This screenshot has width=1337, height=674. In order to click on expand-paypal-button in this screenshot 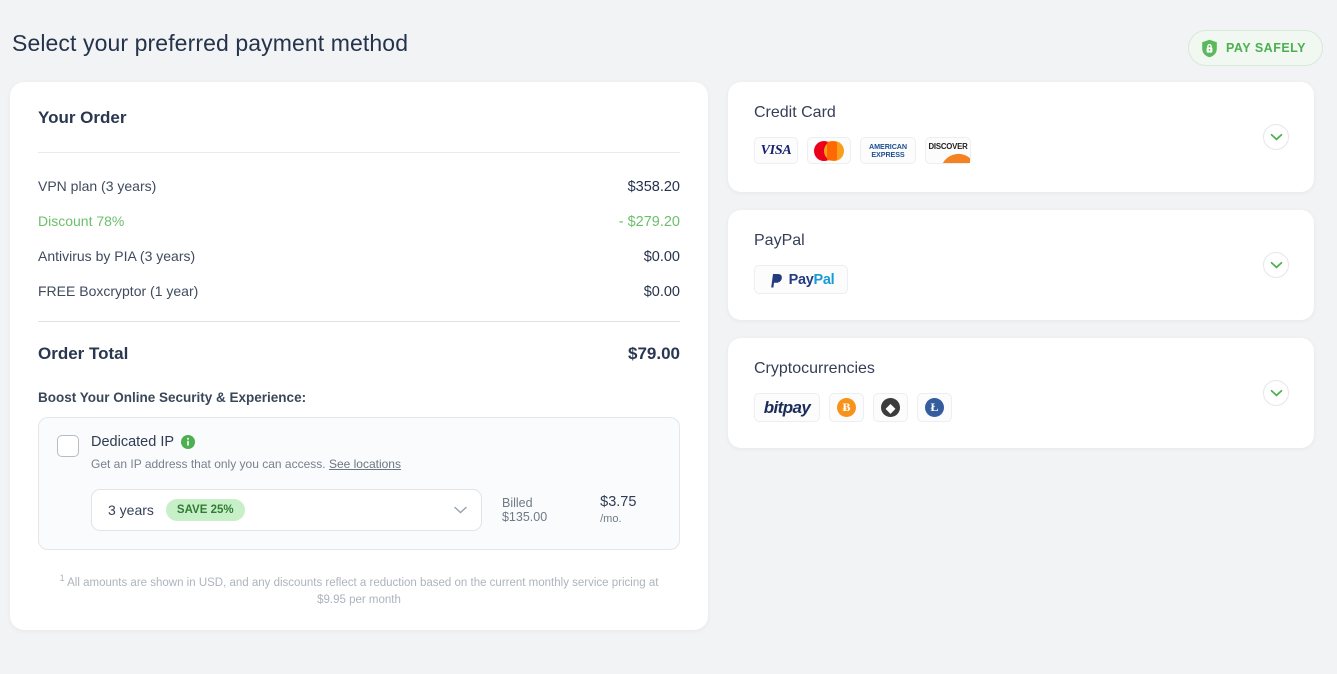, I will do `click(1276, 265)`.